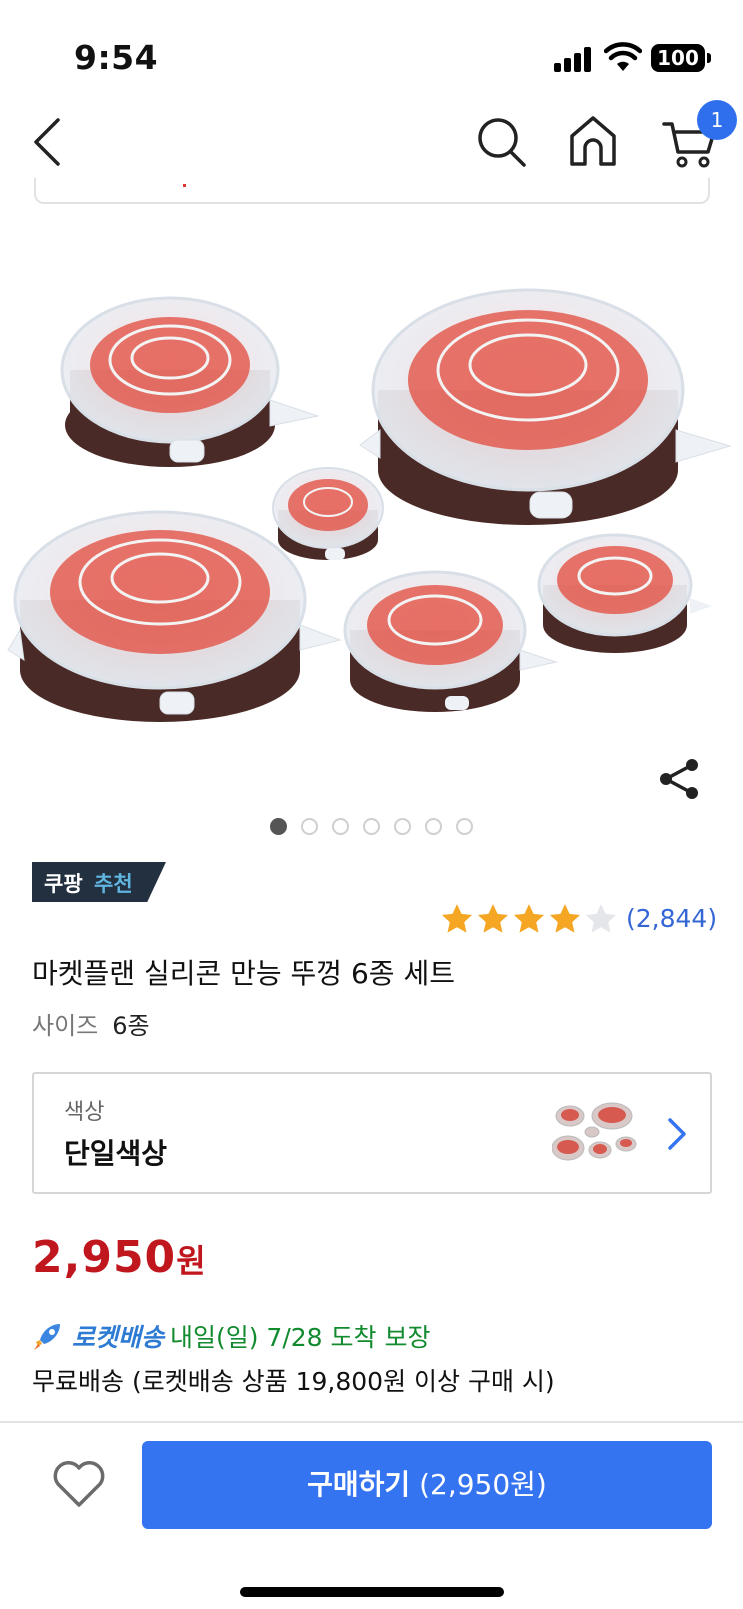 The image size is (743, 1609). I want to click on size-value: 6종, so click(131, 1026).